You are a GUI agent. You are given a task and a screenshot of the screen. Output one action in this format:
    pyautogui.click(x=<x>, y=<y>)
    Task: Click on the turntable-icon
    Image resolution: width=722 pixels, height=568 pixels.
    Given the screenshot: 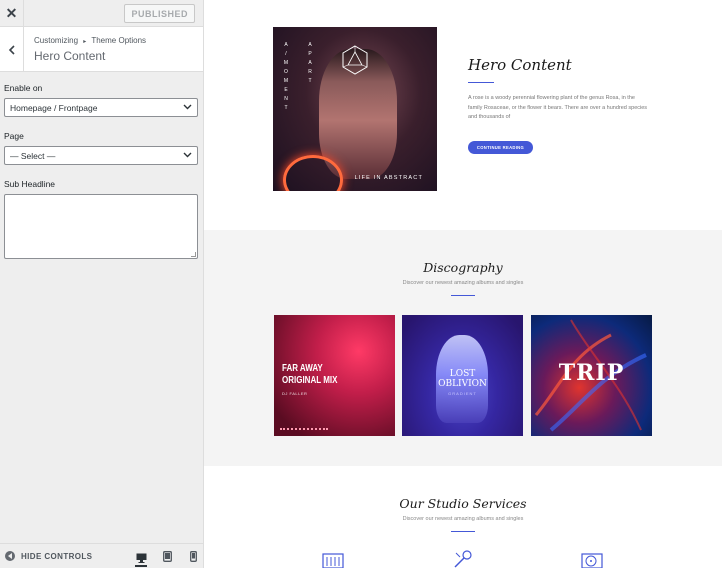 What is the action you would take?
    pyautogui.click(x=592, y=559)
    